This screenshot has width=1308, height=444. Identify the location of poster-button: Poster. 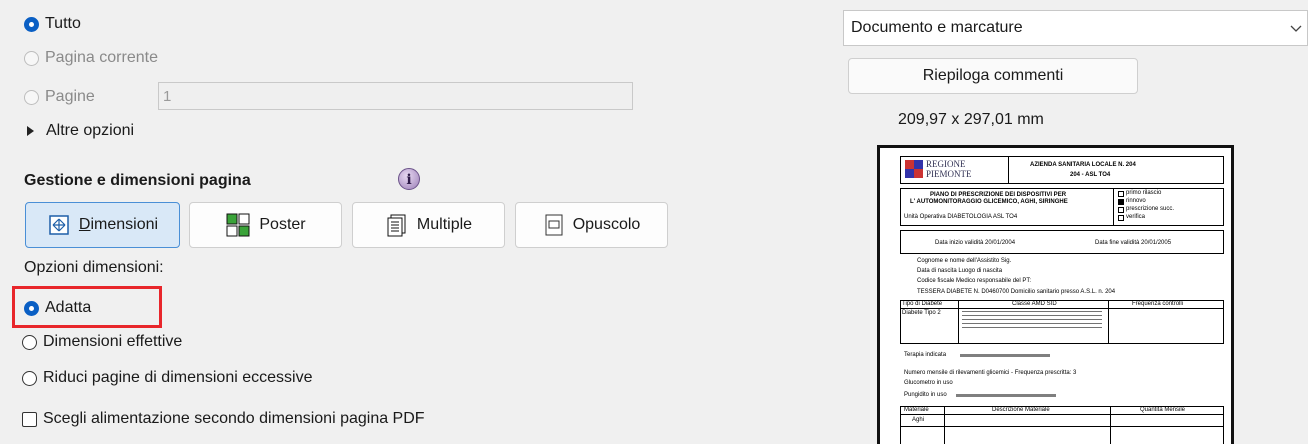
(265, 225).